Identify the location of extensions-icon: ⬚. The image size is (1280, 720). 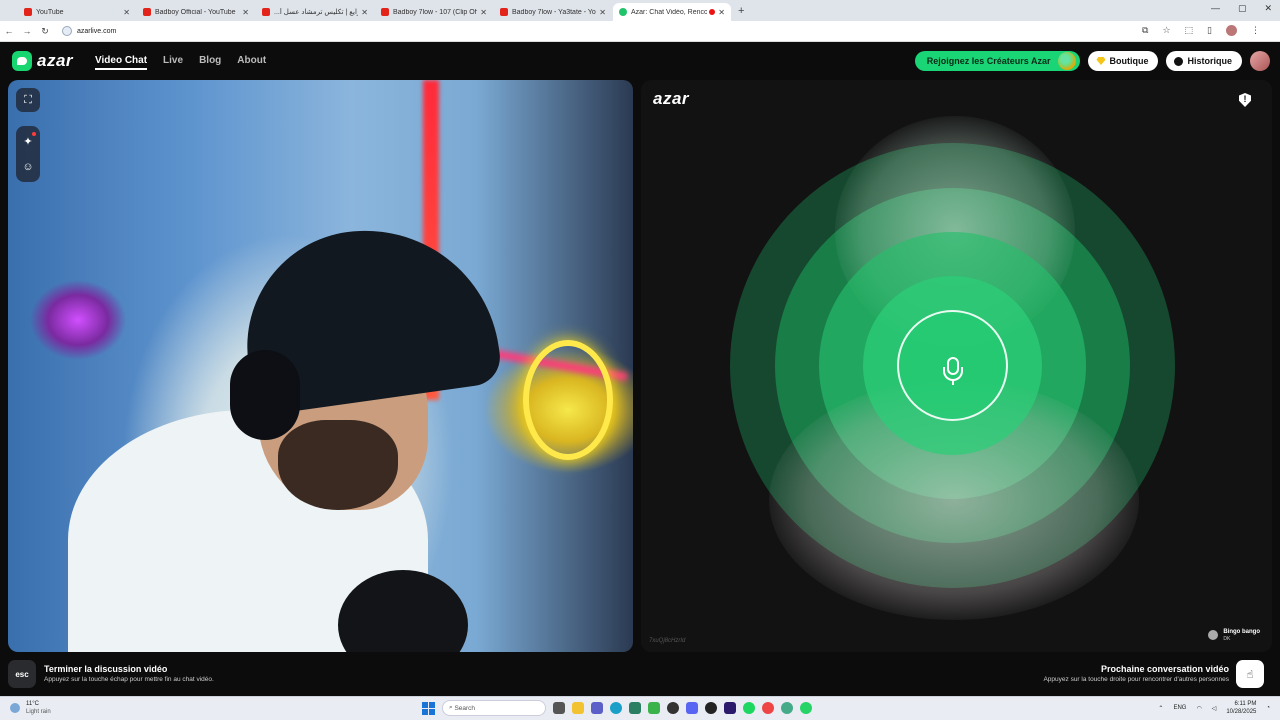
(1189, 30).